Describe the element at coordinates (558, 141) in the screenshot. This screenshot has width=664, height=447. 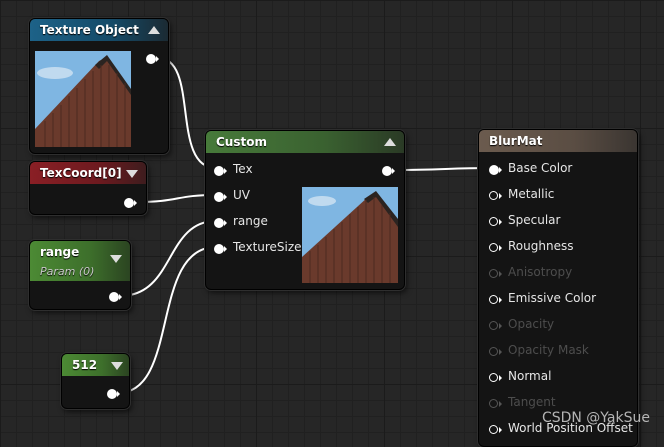
I see `material-header: BlurMat` at that location.